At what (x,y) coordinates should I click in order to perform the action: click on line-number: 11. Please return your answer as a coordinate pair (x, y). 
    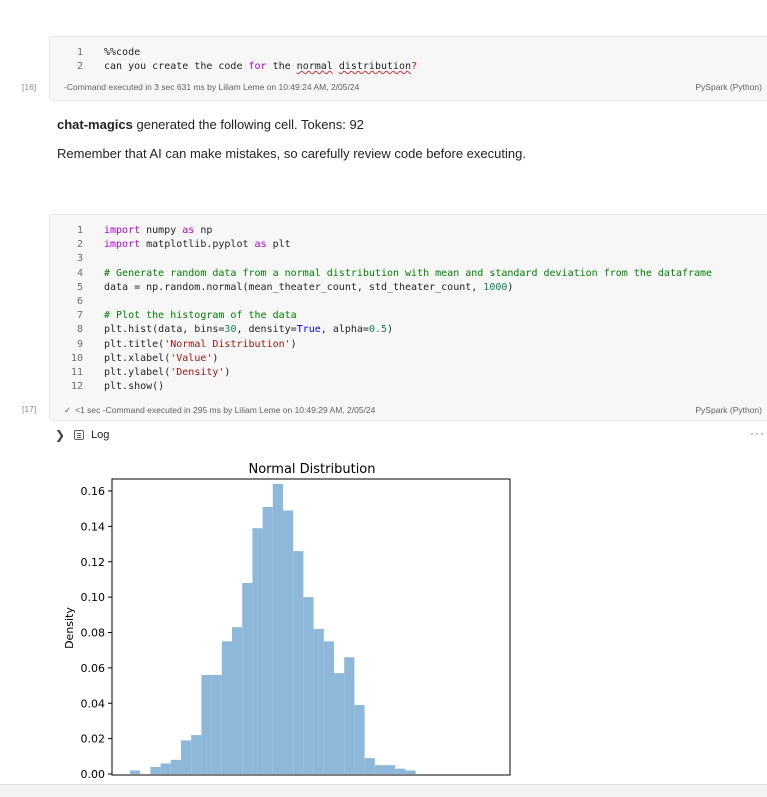
    Looking at the image, I should click on (76, 372).